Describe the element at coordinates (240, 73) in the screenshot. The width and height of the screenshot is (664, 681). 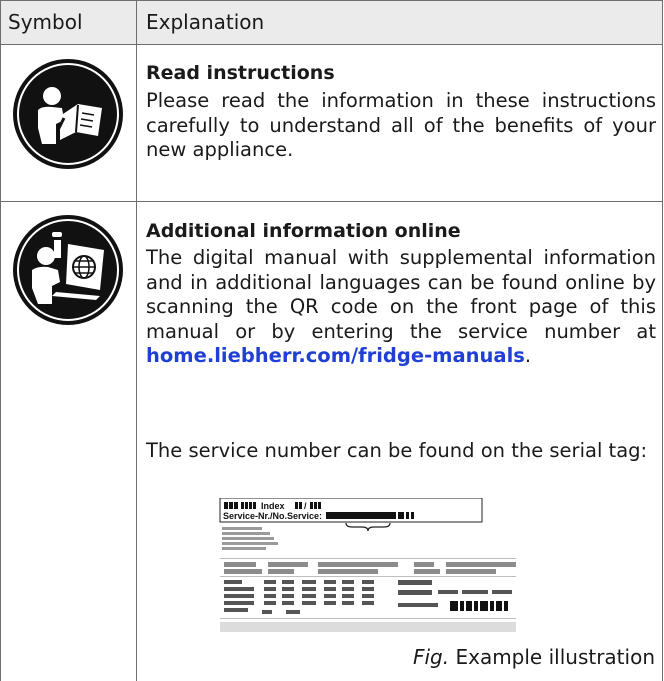
I see `row-title-read-instructions: Read instructions` at that location.